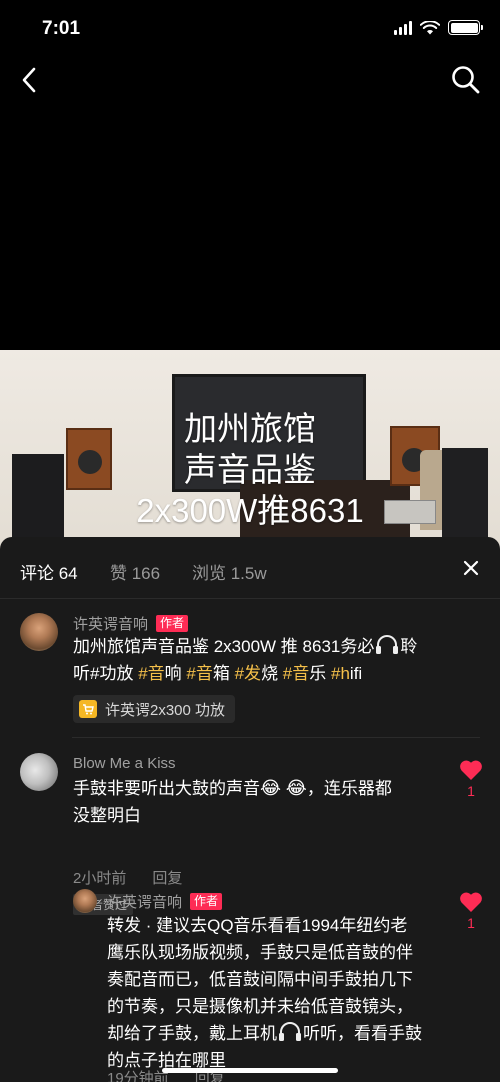 The width and height of the screenshot is (500, 1082). What do you see at coordinates (248, 673) in the screenshot?
I see `hashtag: #发` at bounding box center [248, 673].